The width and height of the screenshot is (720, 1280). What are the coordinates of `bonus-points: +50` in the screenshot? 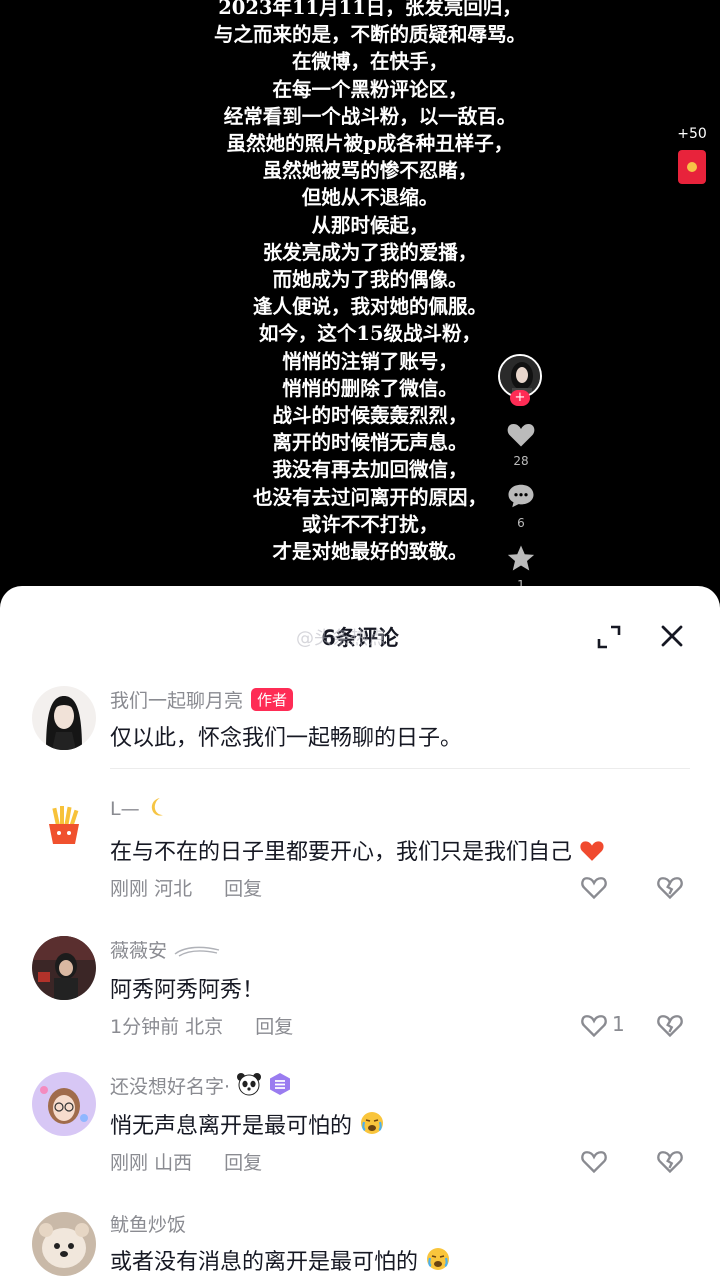 It's located at (692, 134).